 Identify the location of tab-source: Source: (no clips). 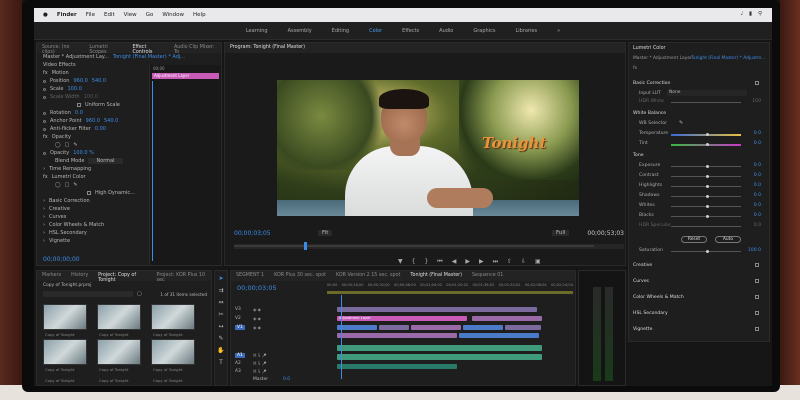
(60, 50).